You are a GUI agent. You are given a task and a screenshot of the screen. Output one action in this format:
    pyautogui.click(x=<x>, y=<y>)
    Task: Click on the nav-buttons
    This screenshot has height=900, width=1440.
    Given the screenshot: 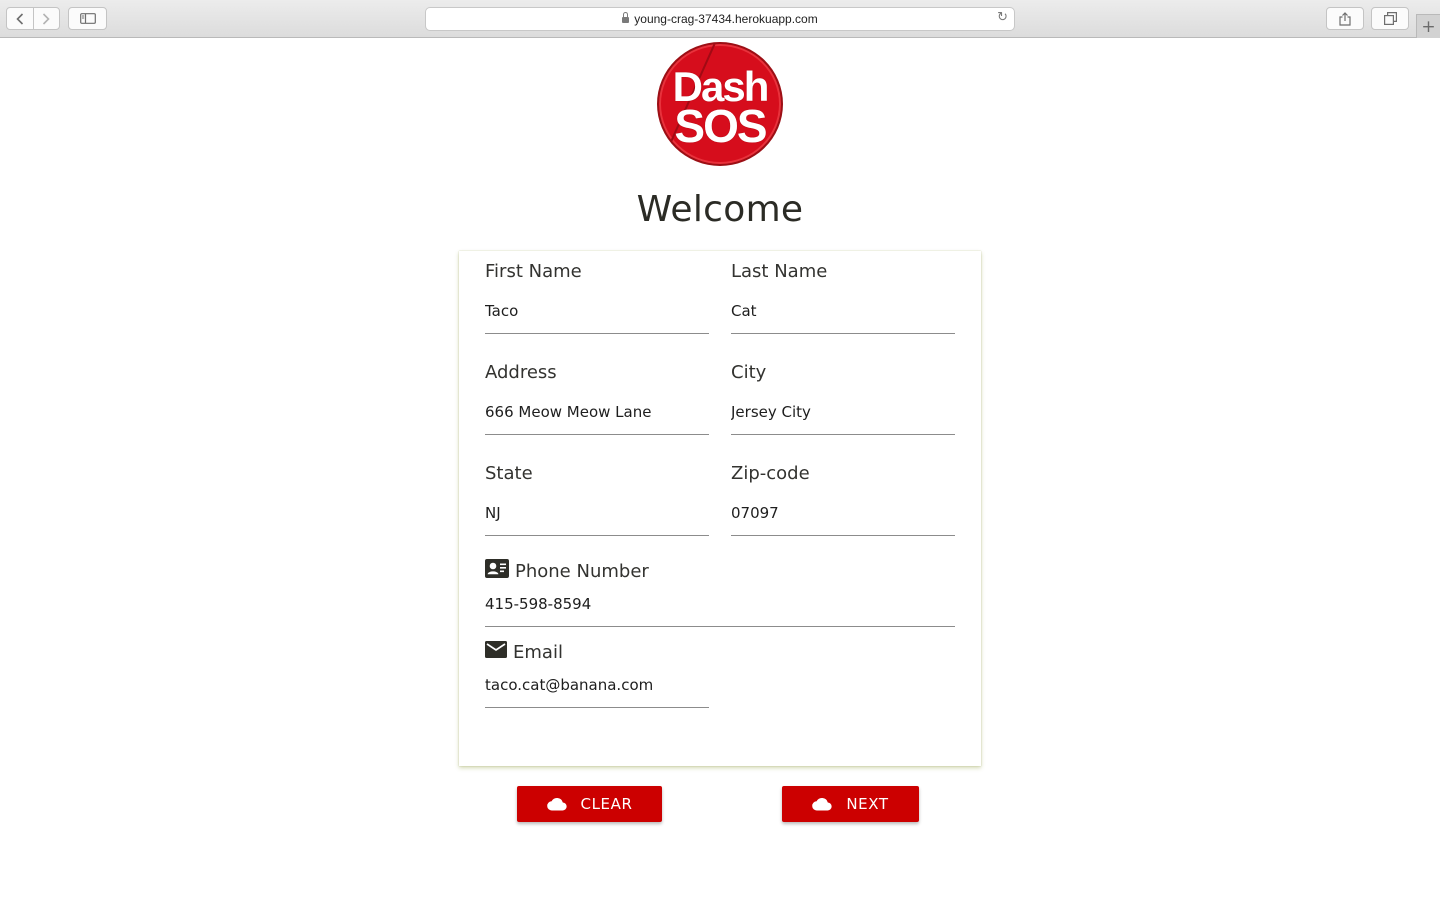 What is the action you would take?
    pyautogui.click(x=33, y=18)
    